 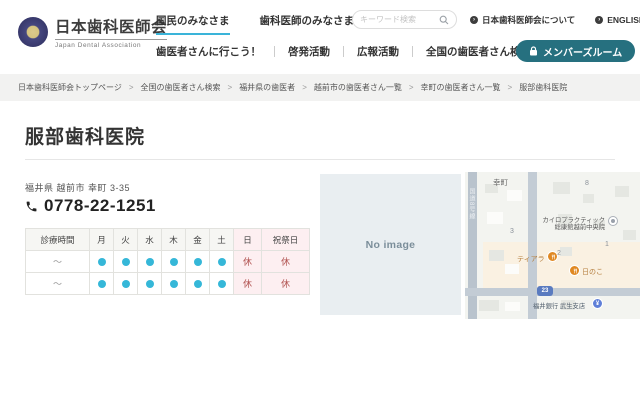 I want to click on map-area-label: 幸町, so click(x=500, y=182).